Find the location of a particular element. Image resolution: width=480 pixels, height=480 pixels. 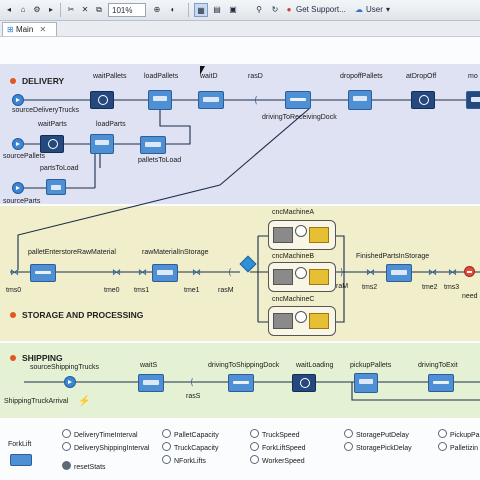

pallets-to-load-block is located at coordinates (153, 145).